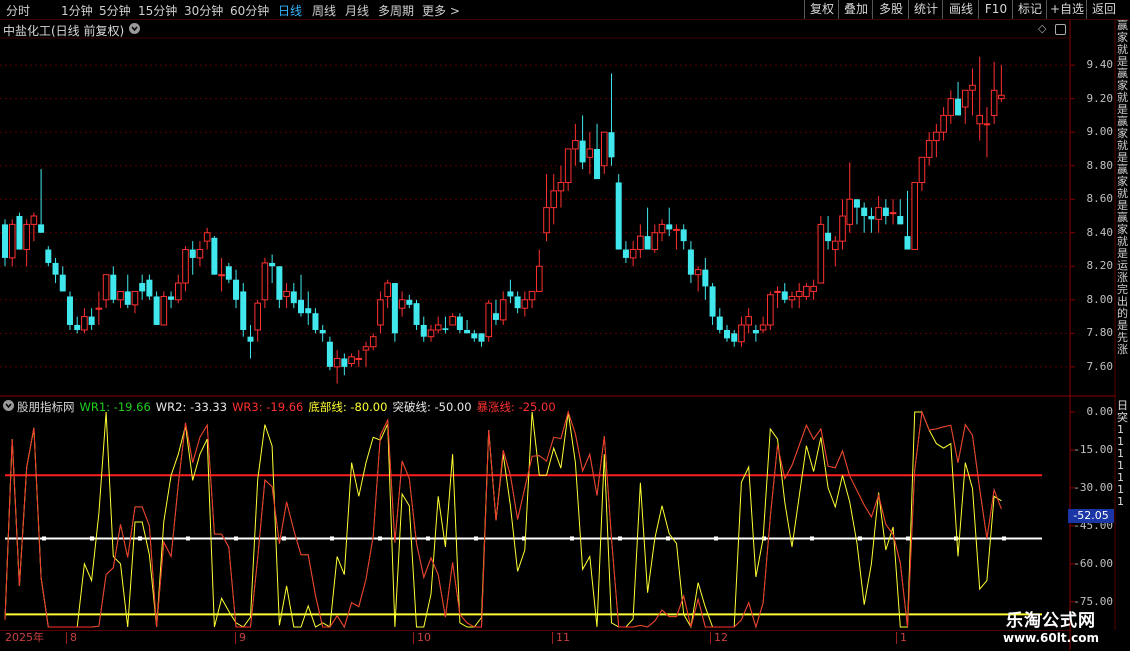 Image resolution: width=1130 pixels, height=651 pixels. What do you see at coordinates (1093, 208) in the screenshot?
I see `price-axis: 9.40 9.20 9.00 8.80 8.60 8.40 8.20 8.00 7.80 7.60` at bounding box center [1093, 208].